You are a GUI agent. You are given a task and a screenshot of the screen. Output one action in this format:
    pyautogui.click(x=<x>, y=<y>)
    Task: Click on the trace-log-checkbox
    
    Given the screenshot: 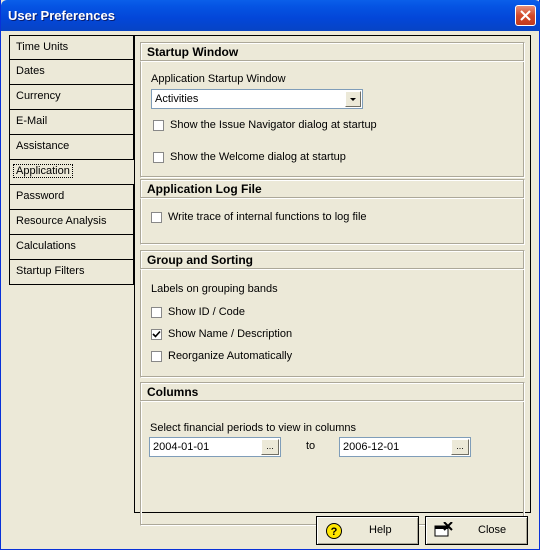 What is the action you would take?
    pyautogui.click(x=156, y=217)
    